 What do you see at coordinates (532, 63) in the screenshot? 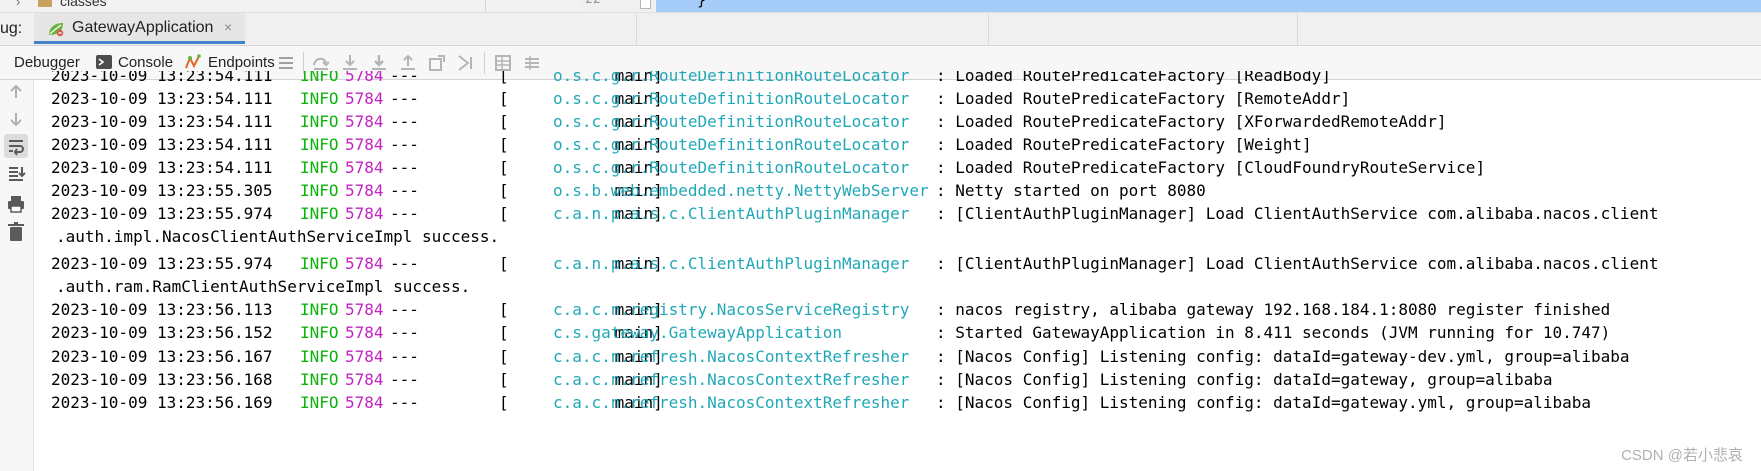
I see `trace-icon` at bounding box center [532, 63].